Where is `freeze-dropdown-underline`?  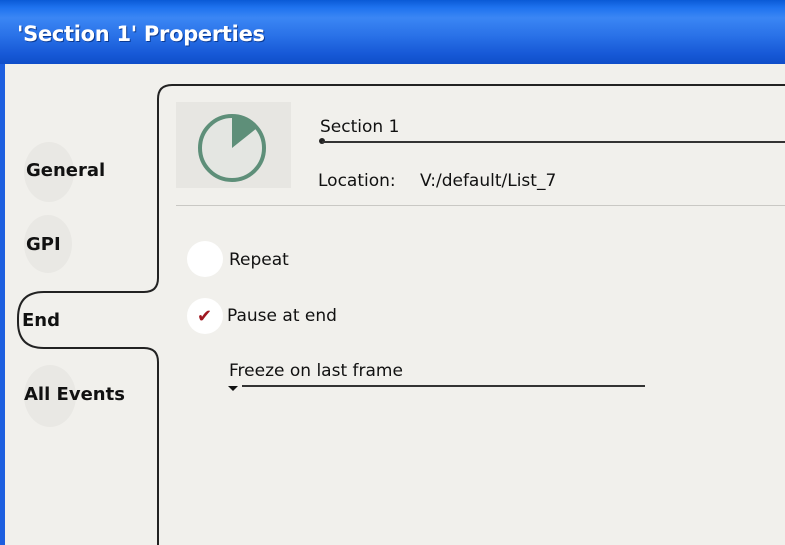 freeze-dropdown-underline is located at coordinates (443, 386).